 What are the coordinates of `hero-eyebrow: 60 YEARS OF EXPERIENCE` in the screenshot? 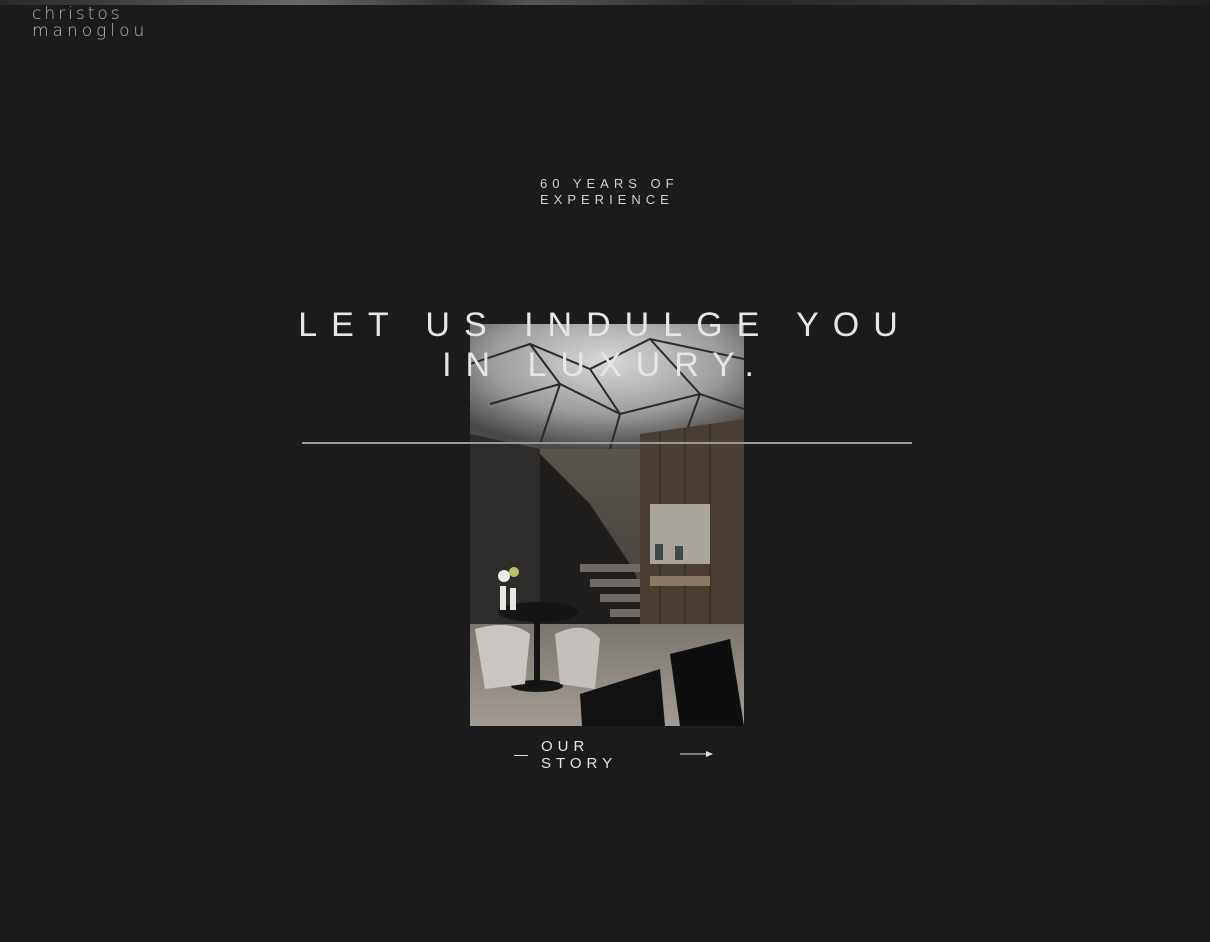 It's located at (609, 191).